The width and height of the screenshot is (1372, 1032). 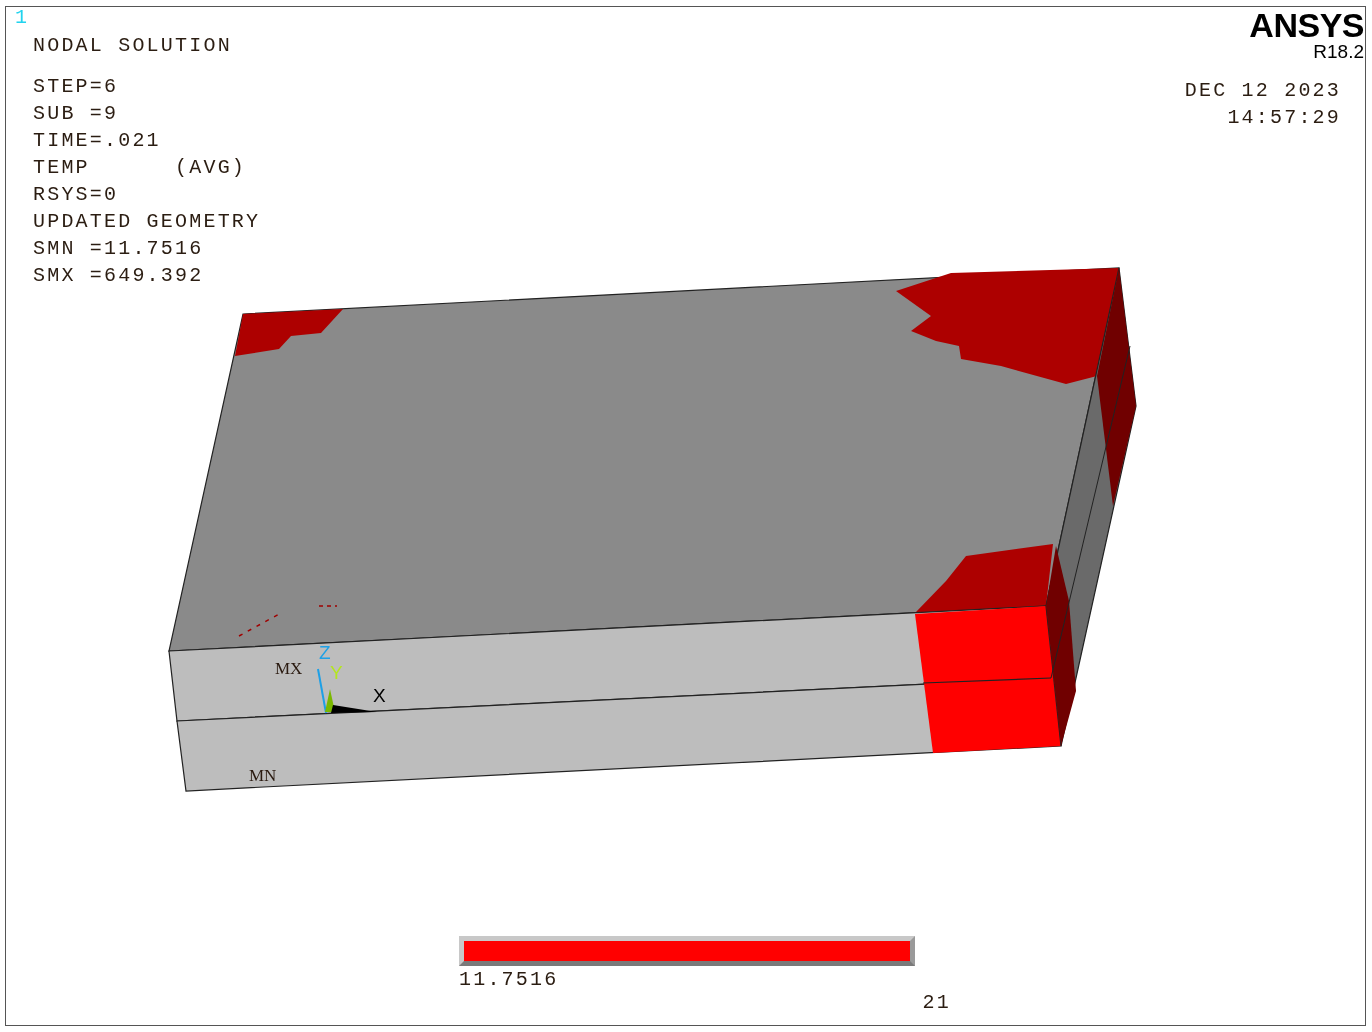 I want to click on info-line: TEMP (AVG), so click(x=140, y=168).